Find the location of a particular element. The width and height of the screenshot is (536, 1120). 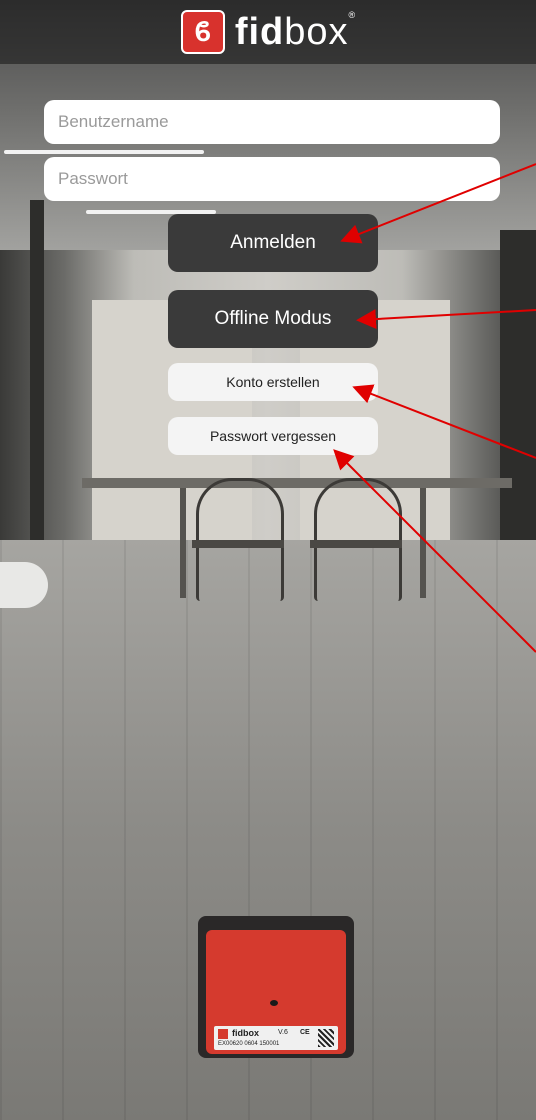

device-logo-icon is located at coordinates (223, 1034).